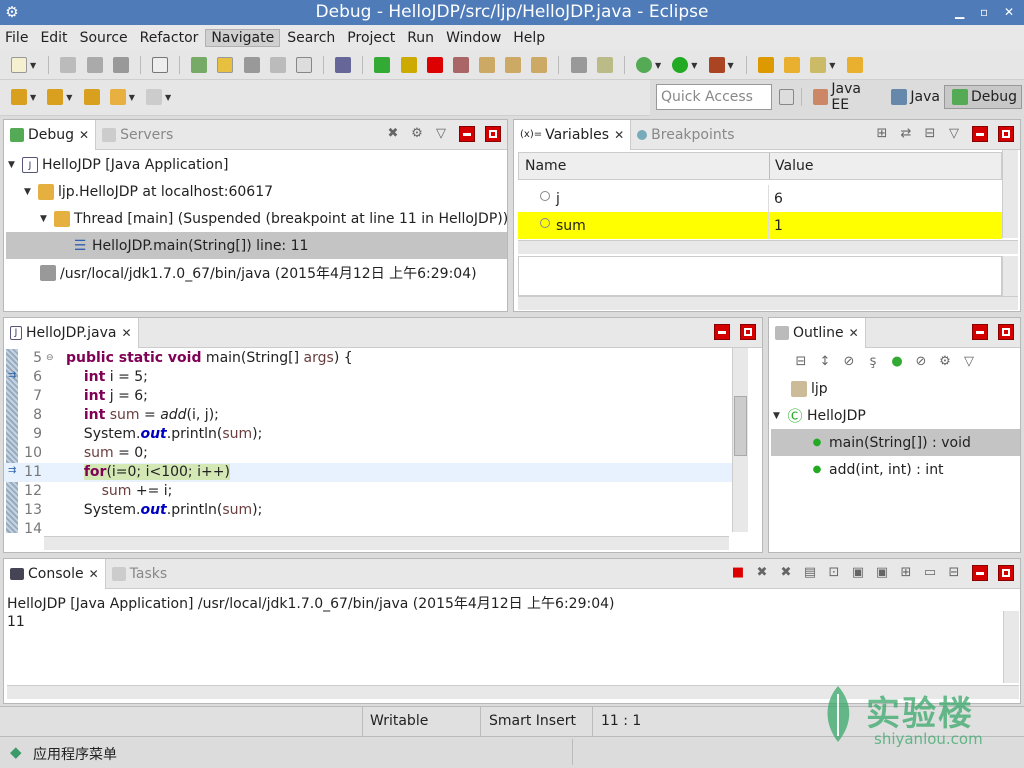 This screenshot has width=1024, height=768. I want to click on menu-navigate: Navigate, so click(243, 37).